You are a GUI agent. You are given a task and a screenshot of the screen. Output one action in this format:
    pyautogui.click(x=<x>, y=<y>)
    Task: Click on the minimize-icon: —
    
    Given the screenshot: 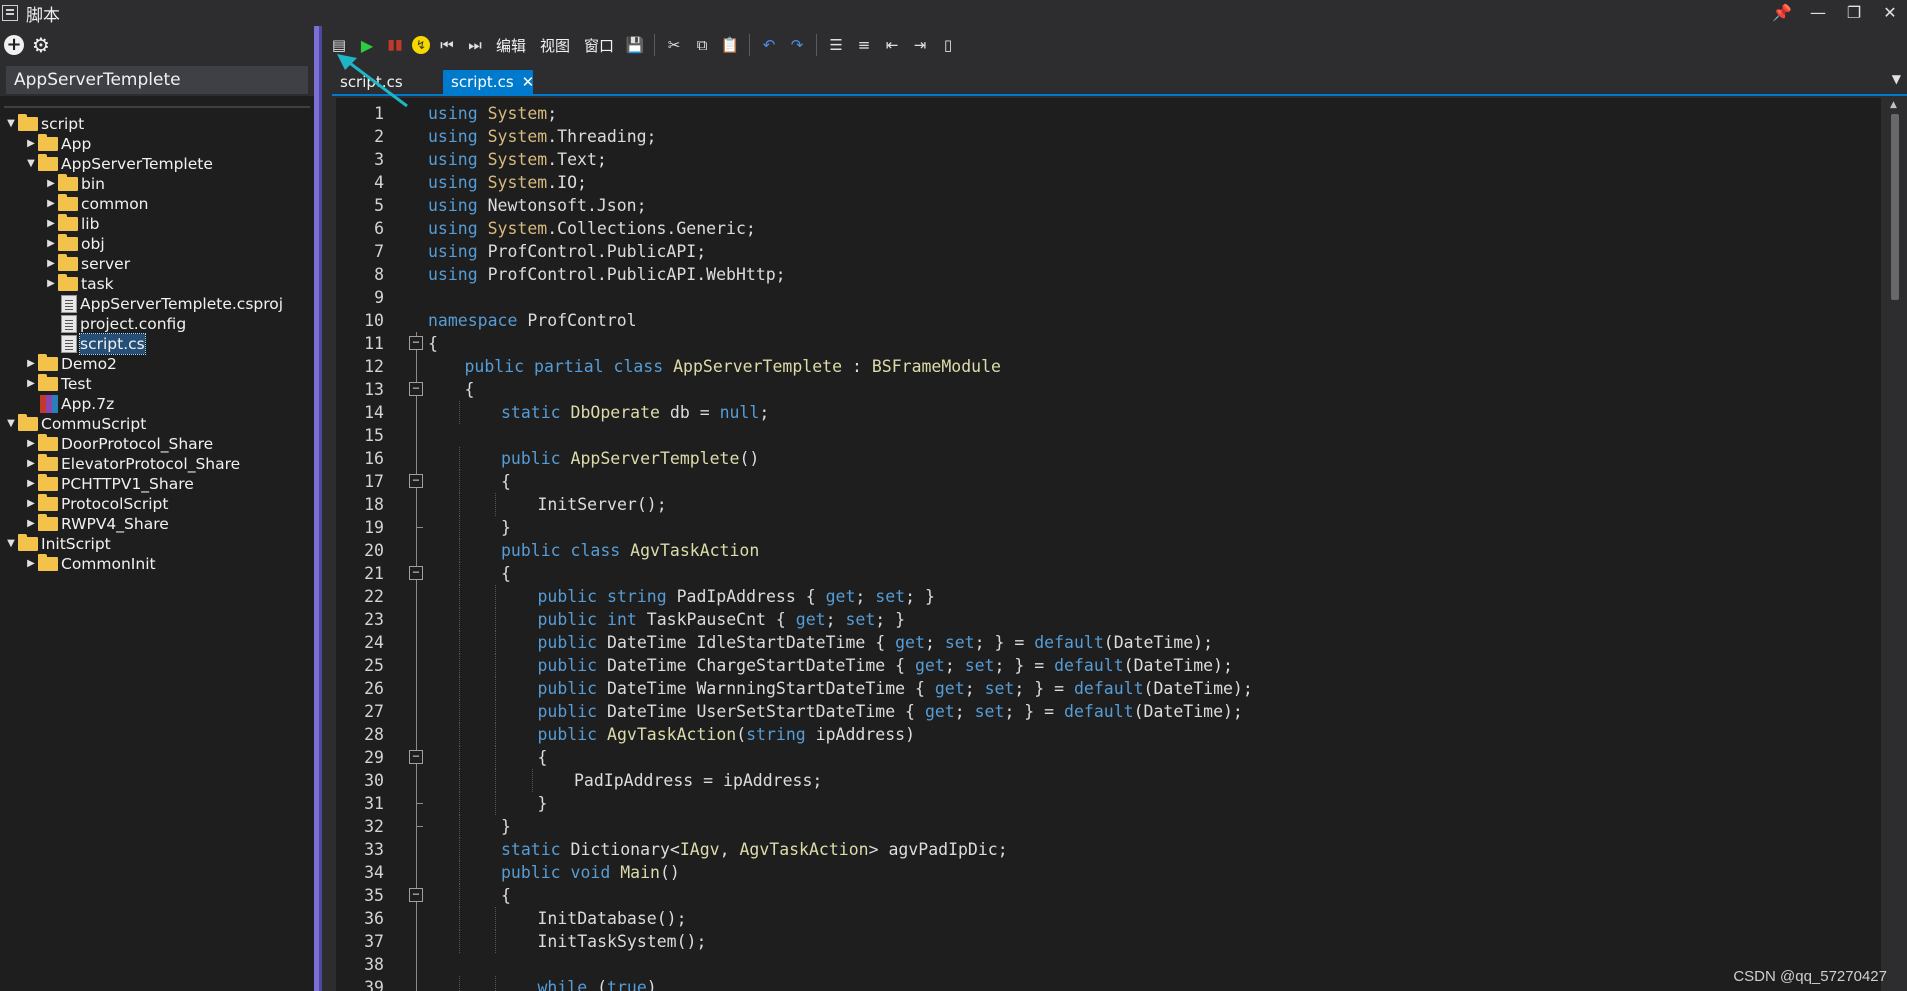 What is the action you would take?
    pyautogui.click(x=1818, y=13)
    